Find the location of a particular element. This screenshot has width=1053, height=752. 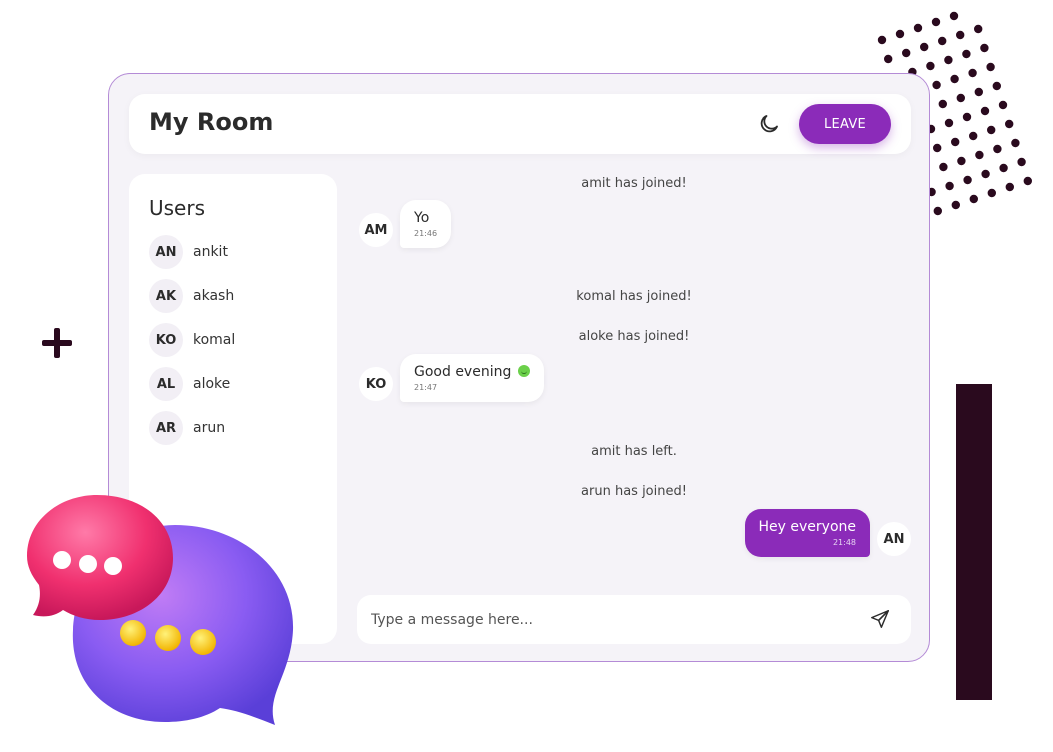

message-text: Hey everyone is located at coordinates (807, 527).